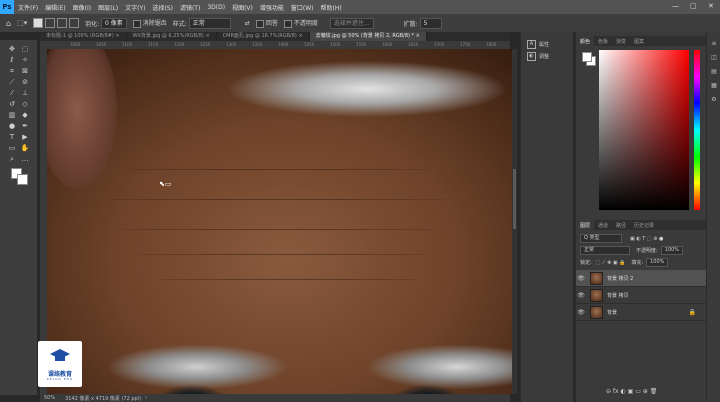  I want to click on blend-row: 正常 不透明度: 100%, so click(631, 250).